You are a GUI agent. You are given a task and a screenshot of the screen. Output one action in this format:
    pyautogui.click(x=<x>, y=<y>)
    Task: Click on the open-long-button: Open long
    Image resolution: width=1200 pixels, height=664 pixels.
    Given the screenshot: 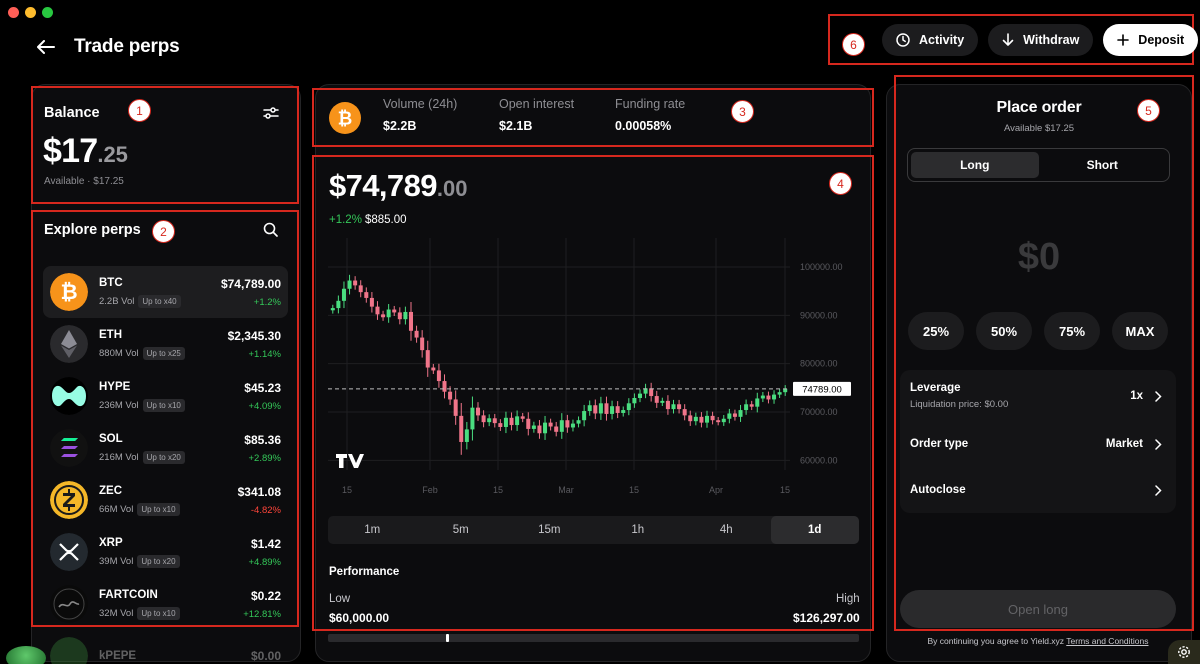 What is the action you would take?
    pyautogui.click(x=1038, y=609)
    